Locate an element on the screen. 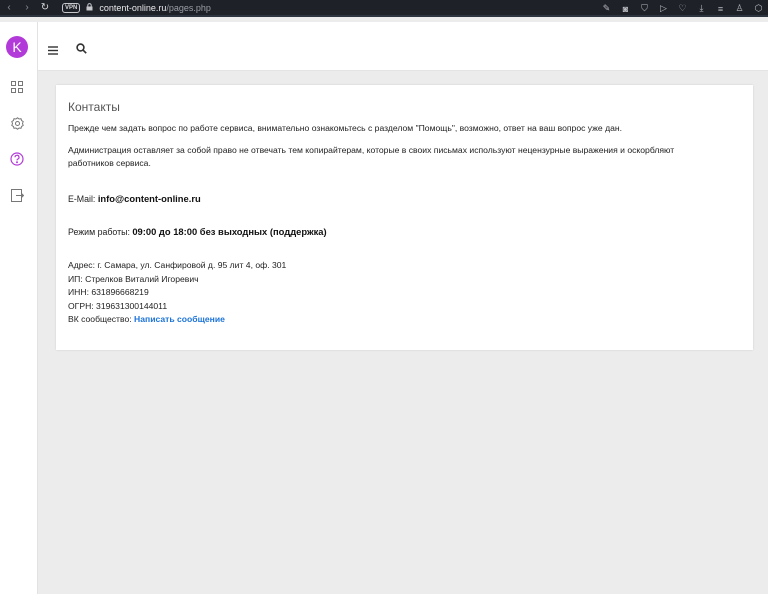 The width and height of the screenshot is (768, 594). search-icon is located at coordinates (81, 50).